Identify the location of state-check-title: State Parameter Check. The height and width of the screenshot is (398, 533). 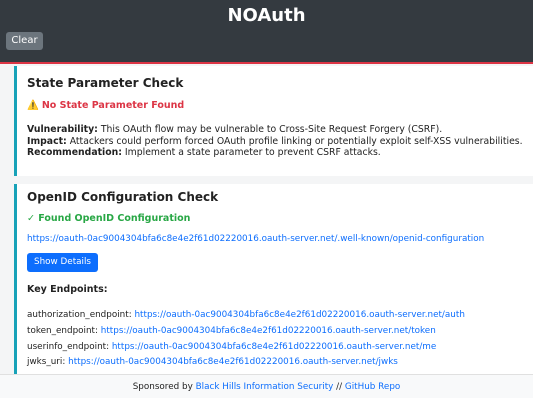
(105, 83).